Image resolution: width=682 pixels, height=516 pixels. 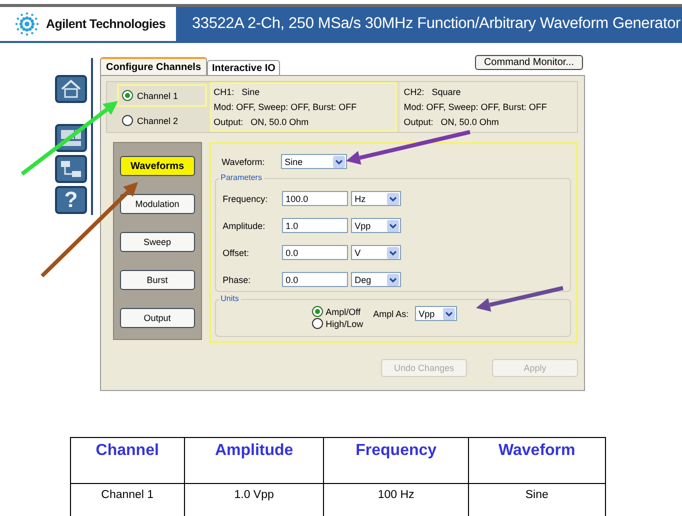 I want to click on nav-button: Waveforms, so click(x=157, y=166).